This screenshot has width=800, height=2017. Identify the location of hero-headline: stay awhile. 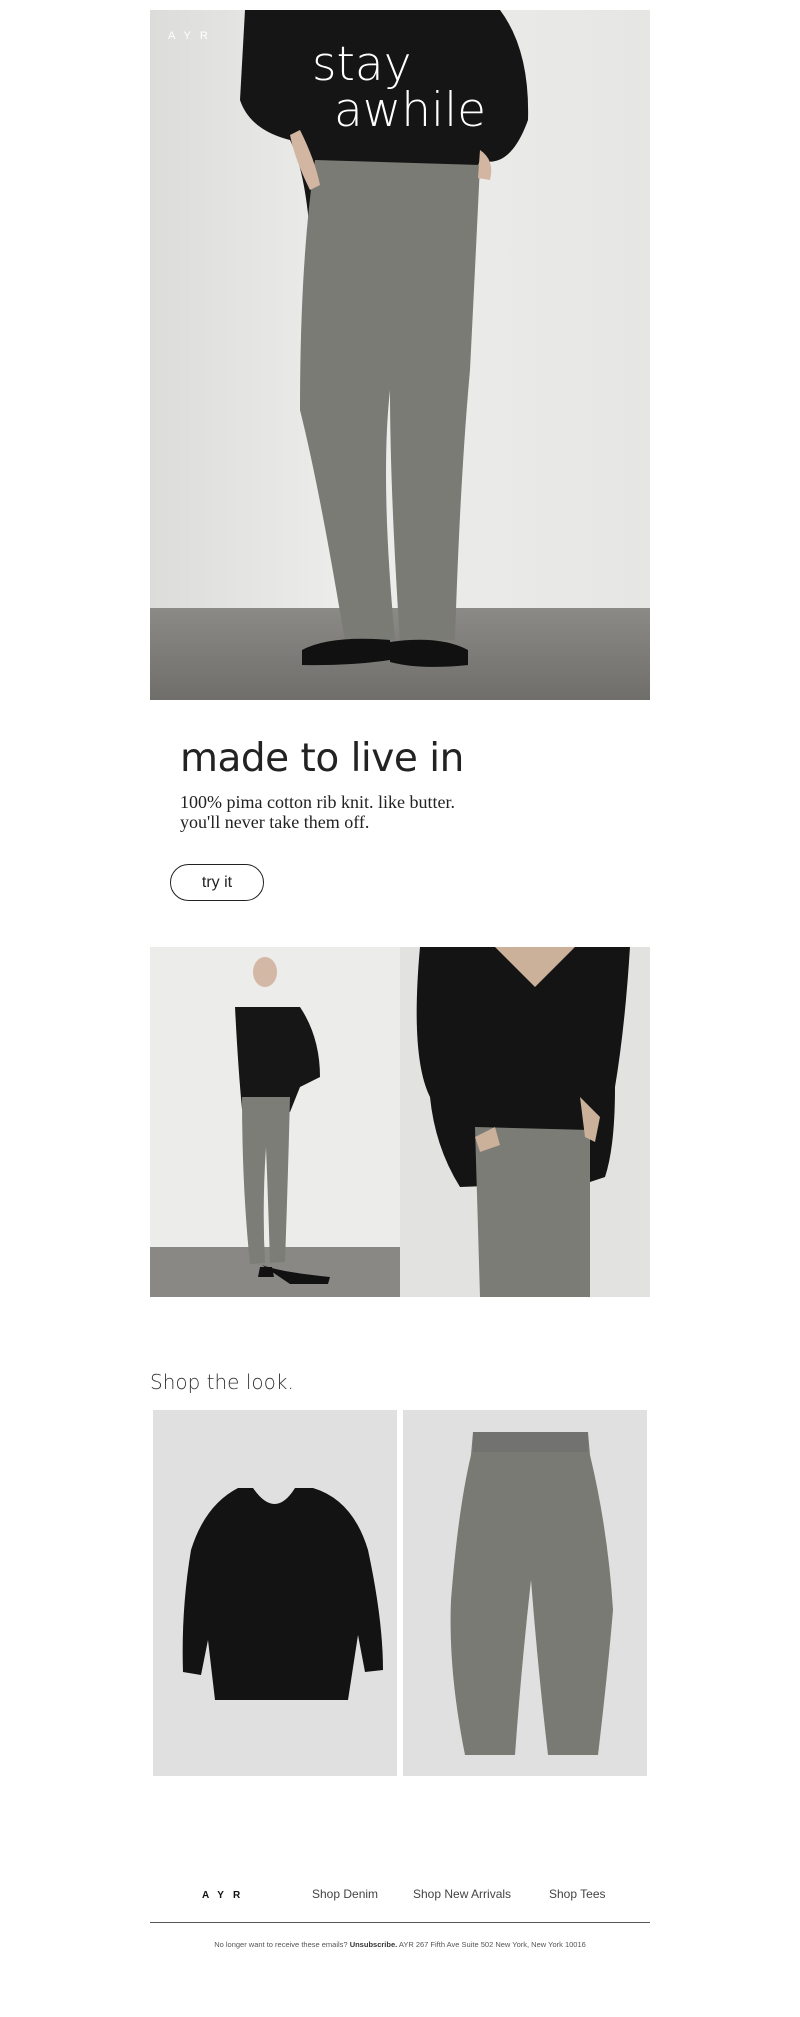
(399, 89).